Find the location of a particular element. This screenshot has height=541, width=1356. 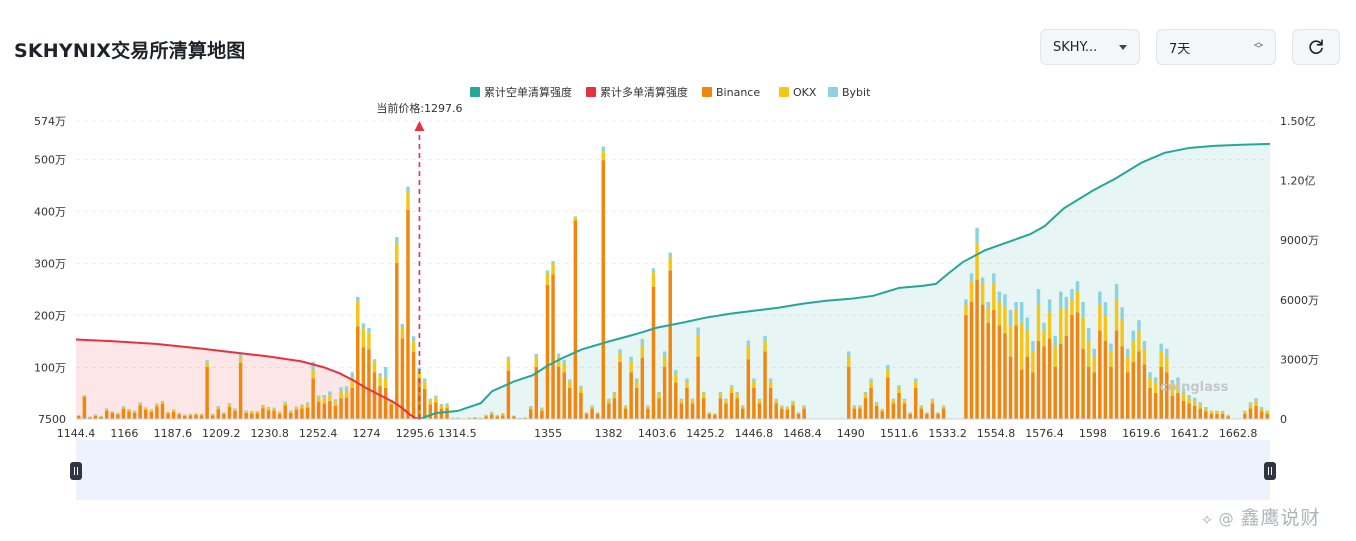

range-handle-left is located at coordinates (76, 471).